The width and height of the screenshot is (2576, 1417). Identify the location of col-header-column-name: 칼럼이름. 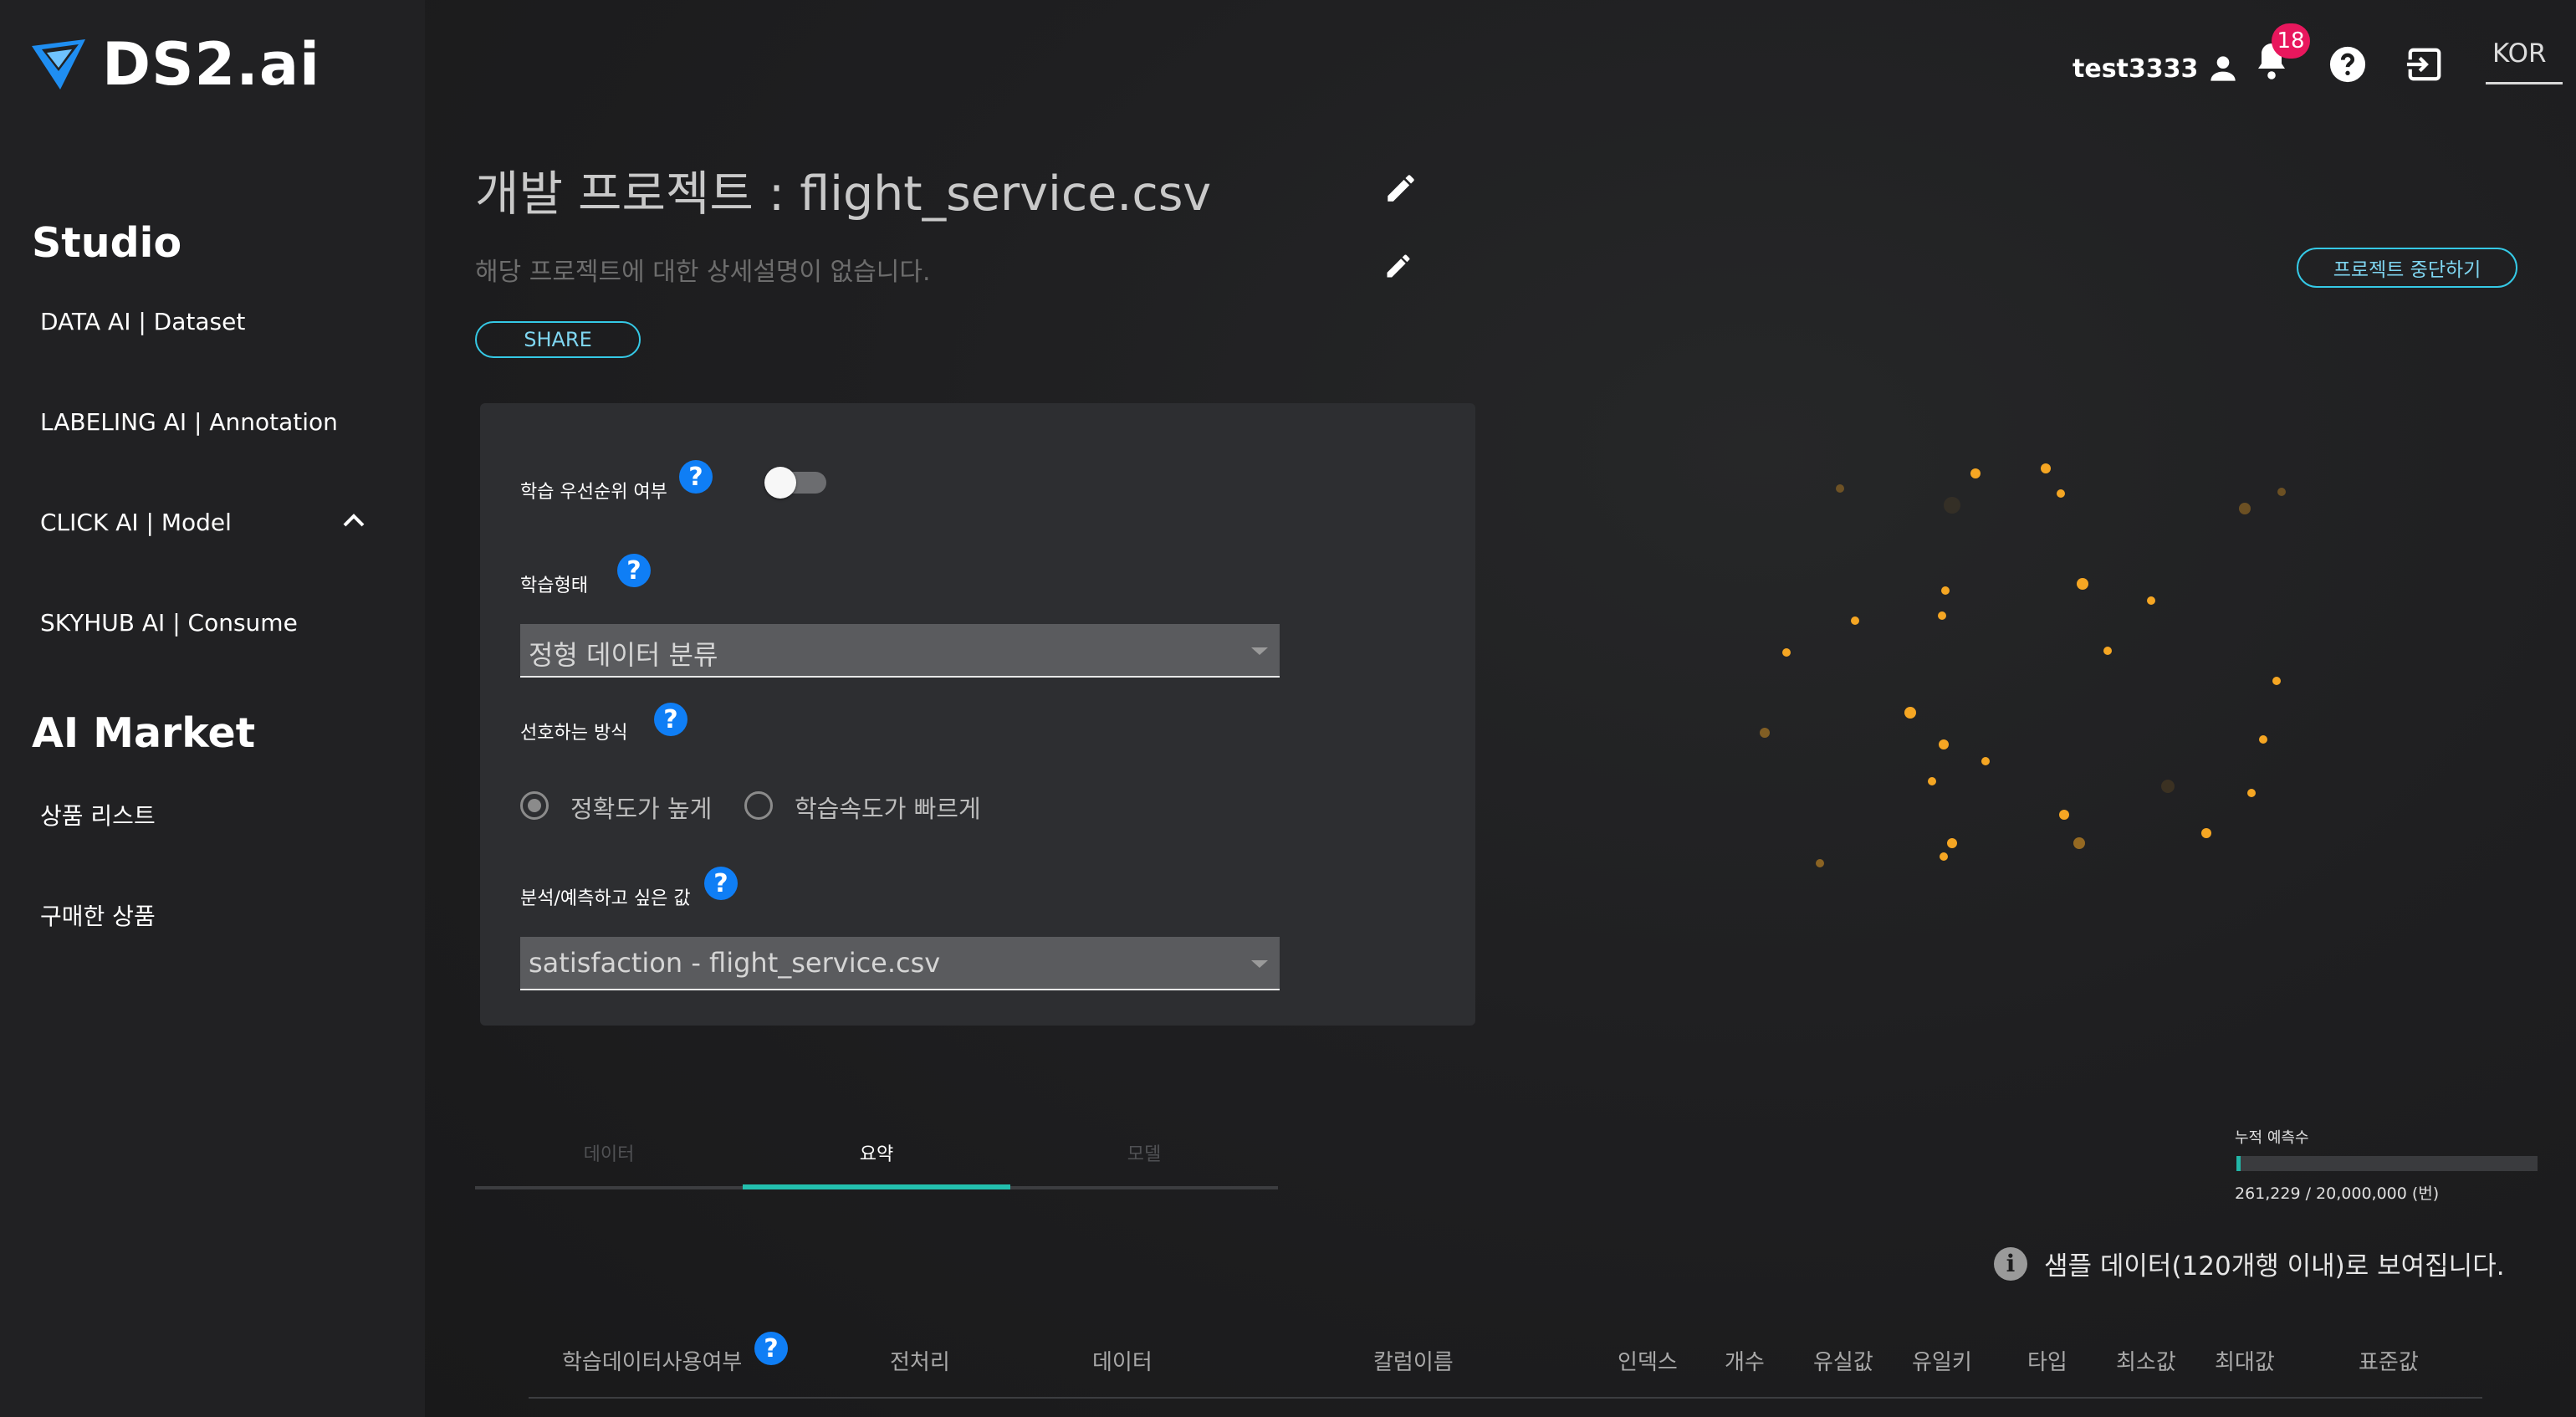
(1413, 1362).